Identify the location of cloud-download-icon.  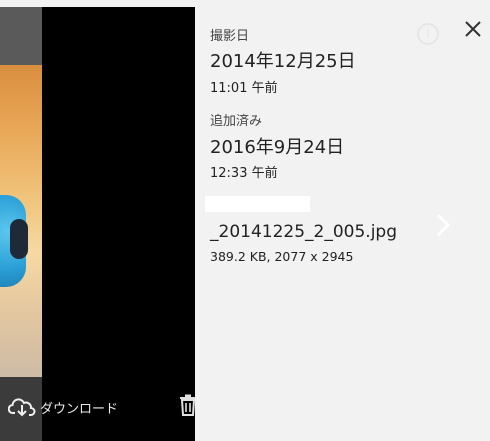
(22, 407).